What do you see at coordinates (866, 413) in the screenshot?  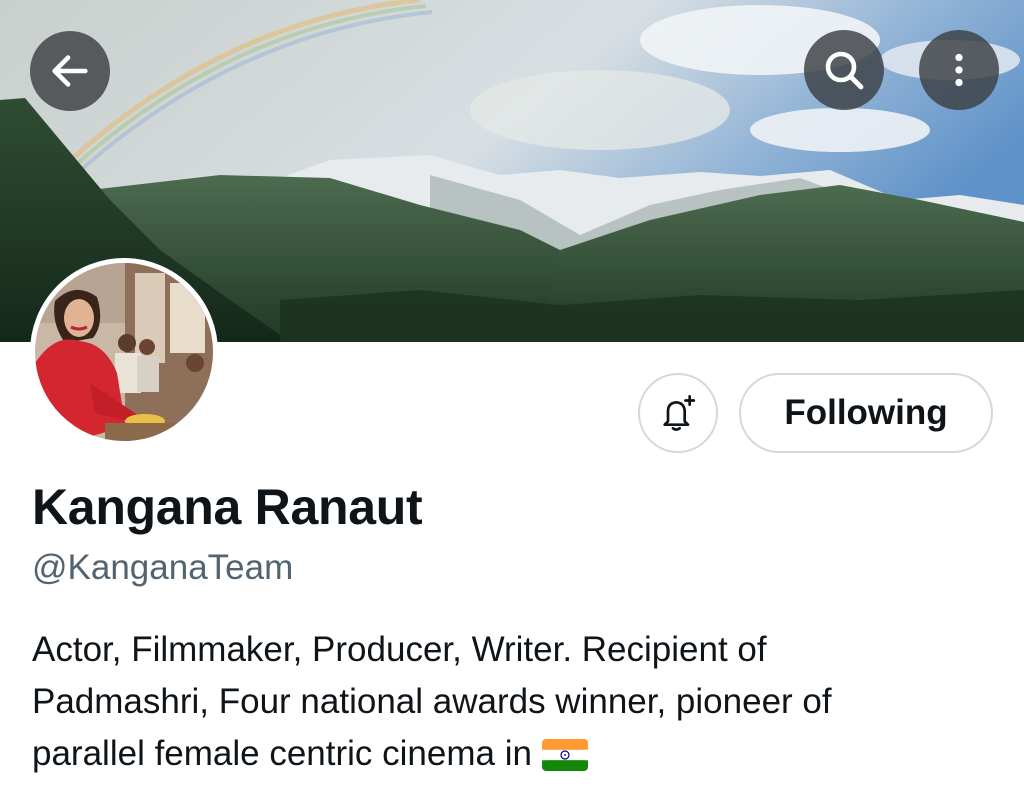 I see `following-button: Following` at bounding box center [866, 413].